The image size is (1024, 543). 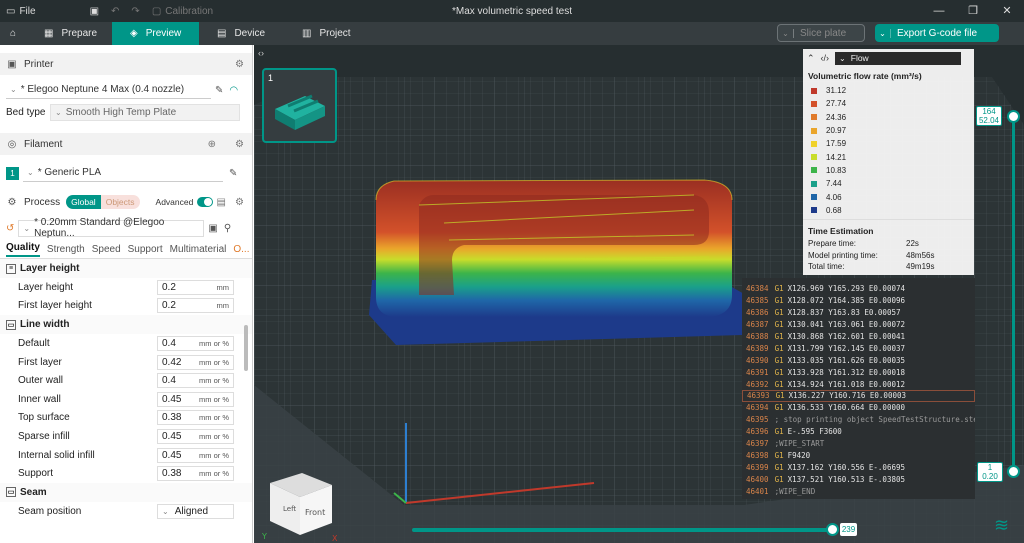 What do you see at coordinates (858, 467) in the screenshot?
I see `gcode-line: 46399 G1 X137.162 Y160.556 E-.06695` at bounding box center [858, 467].